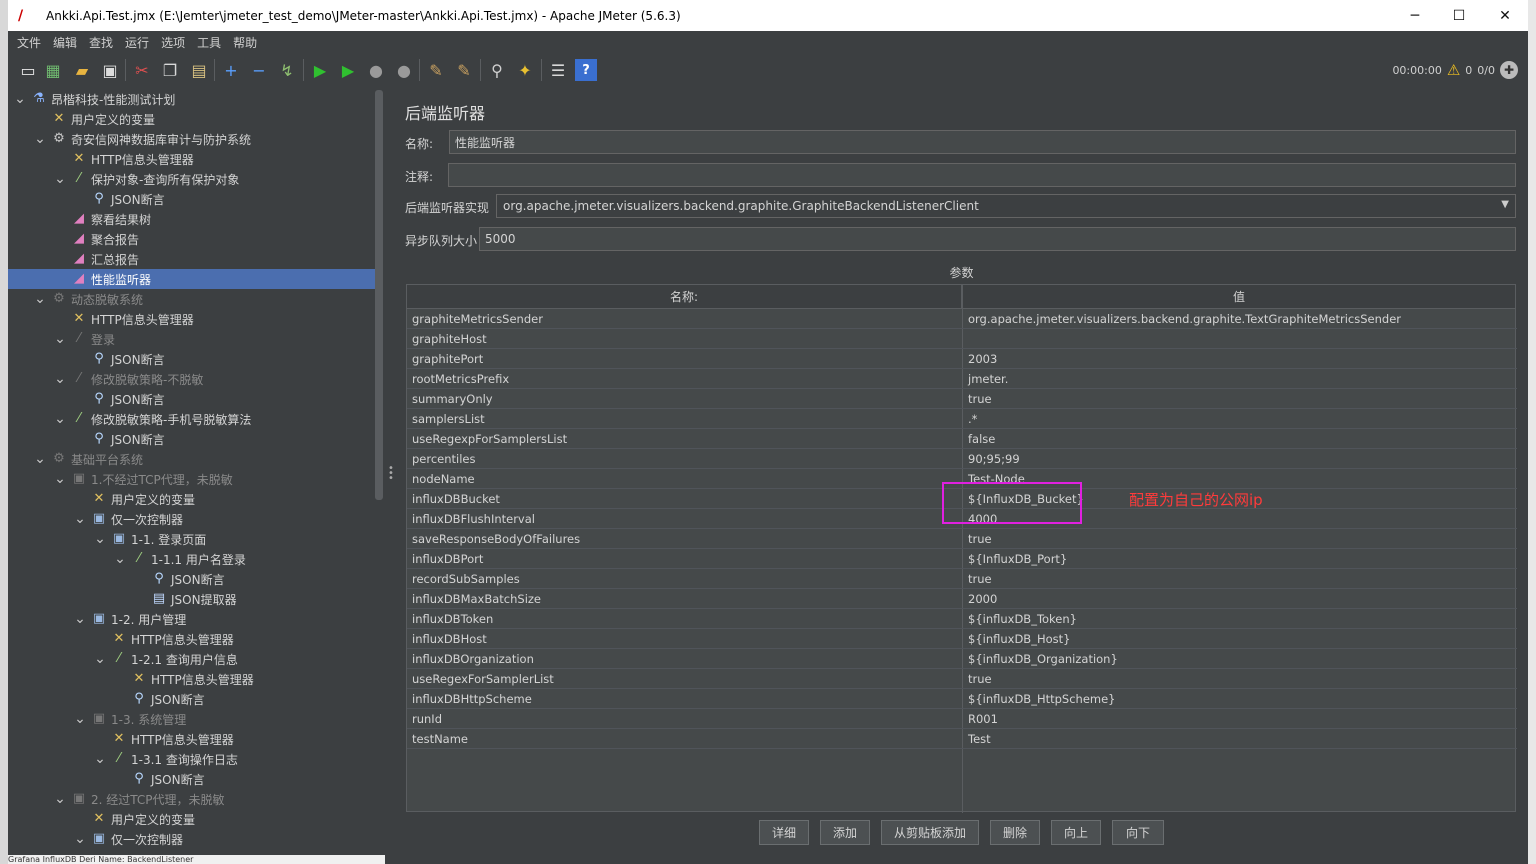 The image size is (1536, 864). I want to click on table-action-button: 从剪贴板添加, so click(930, 832).